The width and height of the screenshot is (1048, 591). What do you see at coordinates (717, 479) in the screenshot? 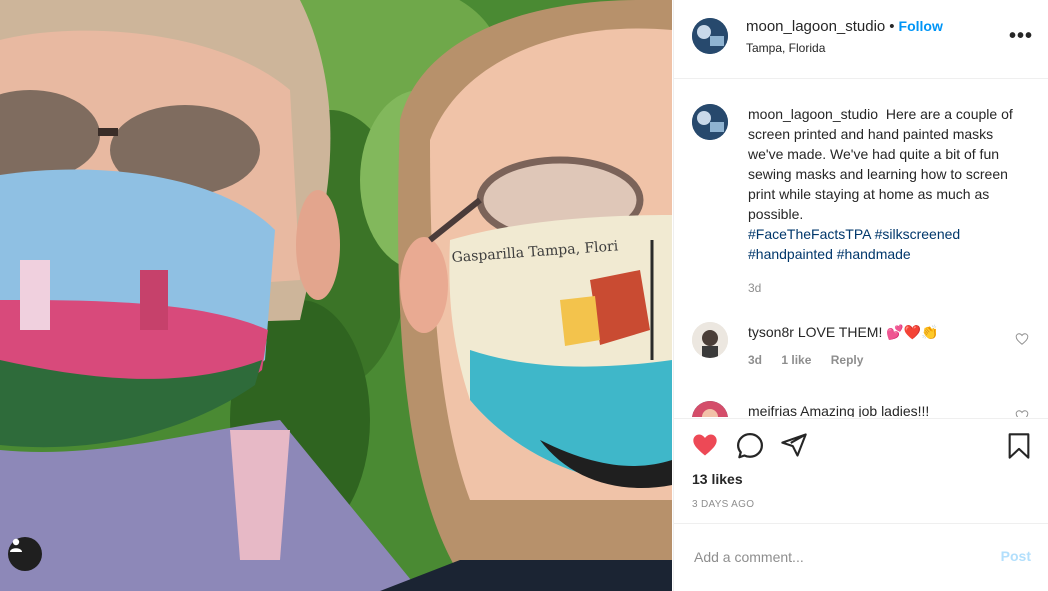
I see `likes-count: 13 likes` at bounding box center [717, 479].